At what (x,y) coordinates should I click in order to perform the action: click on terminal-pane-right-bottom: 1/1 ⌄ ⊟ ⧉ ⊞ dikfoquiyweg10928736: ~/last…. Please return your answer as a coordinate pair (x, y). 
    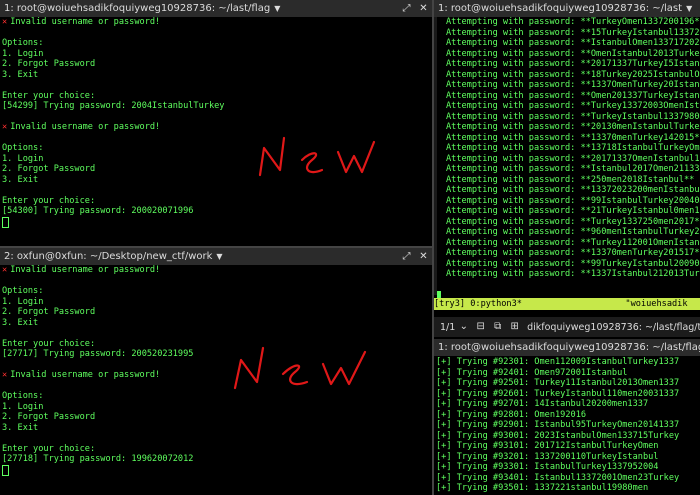
    Looking at the image, I should click on (567, 404).